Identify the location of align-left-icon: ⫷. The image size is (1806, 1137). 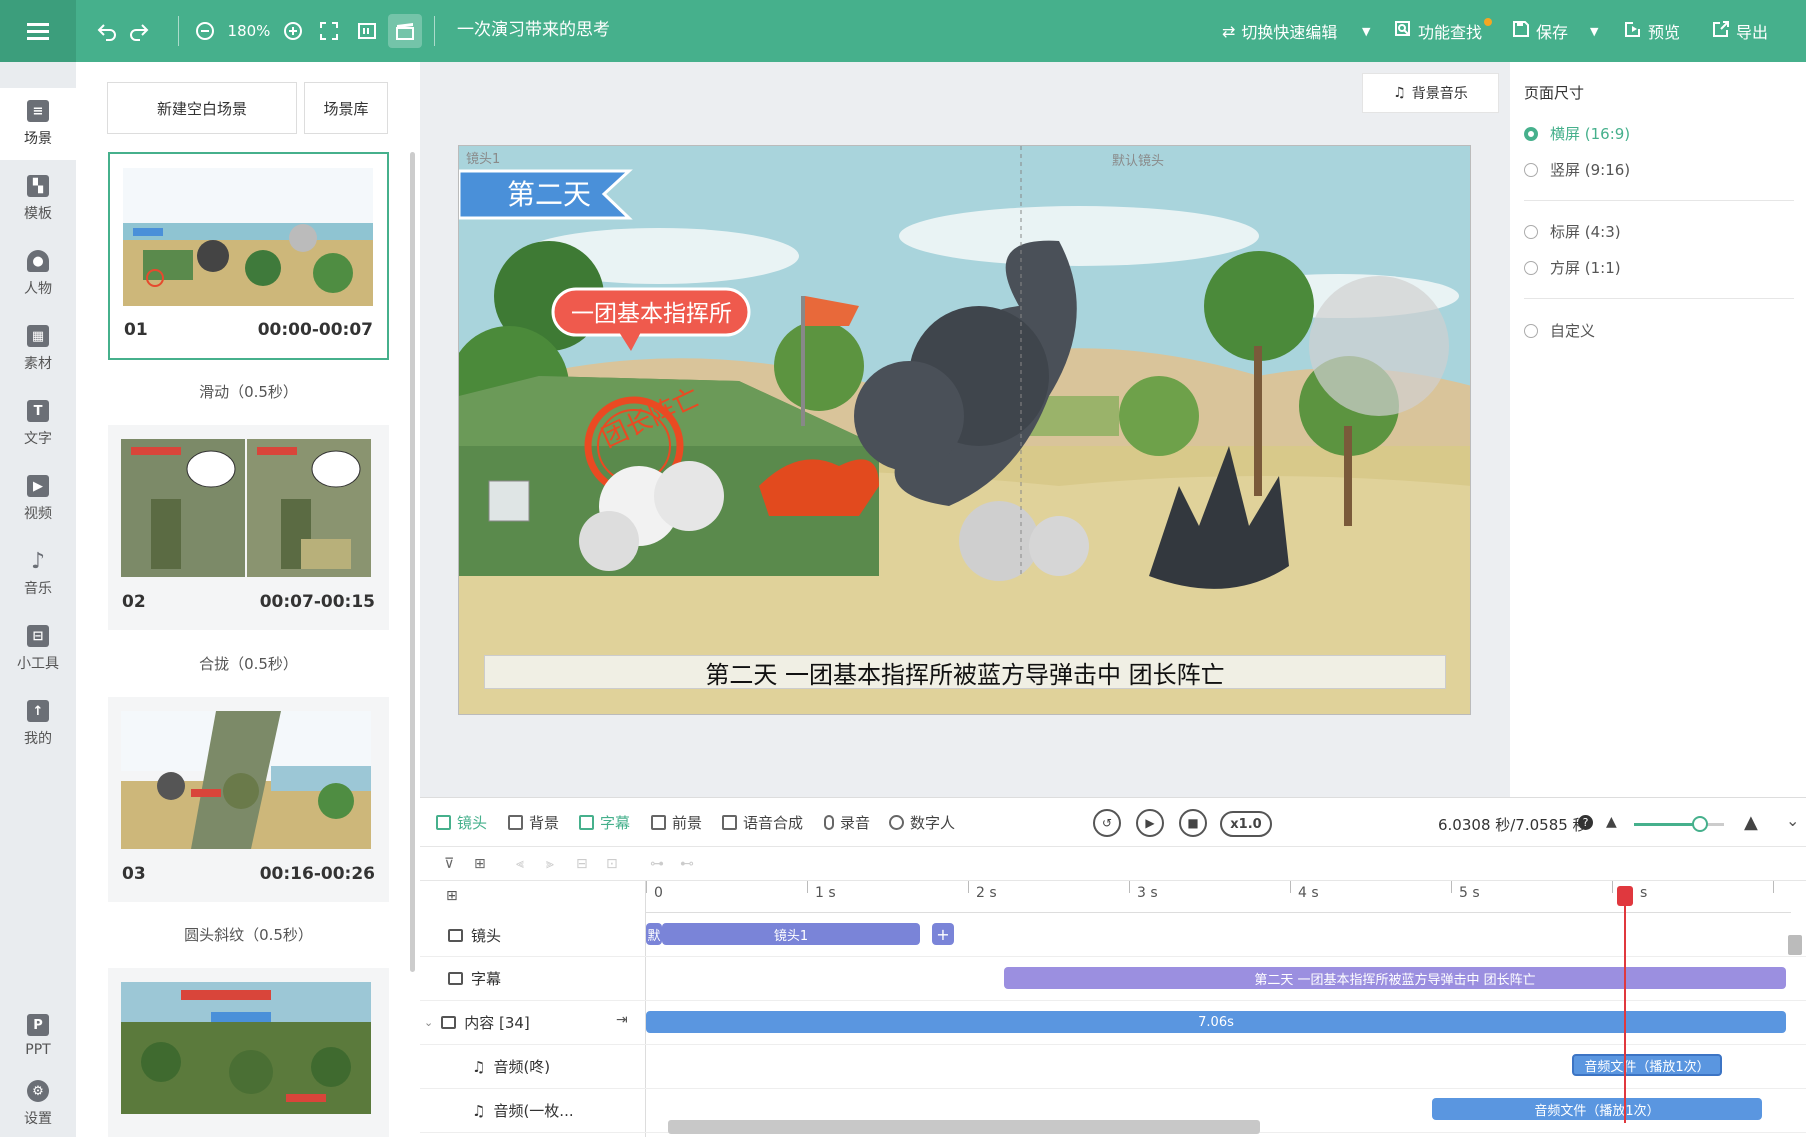
(520, 864).